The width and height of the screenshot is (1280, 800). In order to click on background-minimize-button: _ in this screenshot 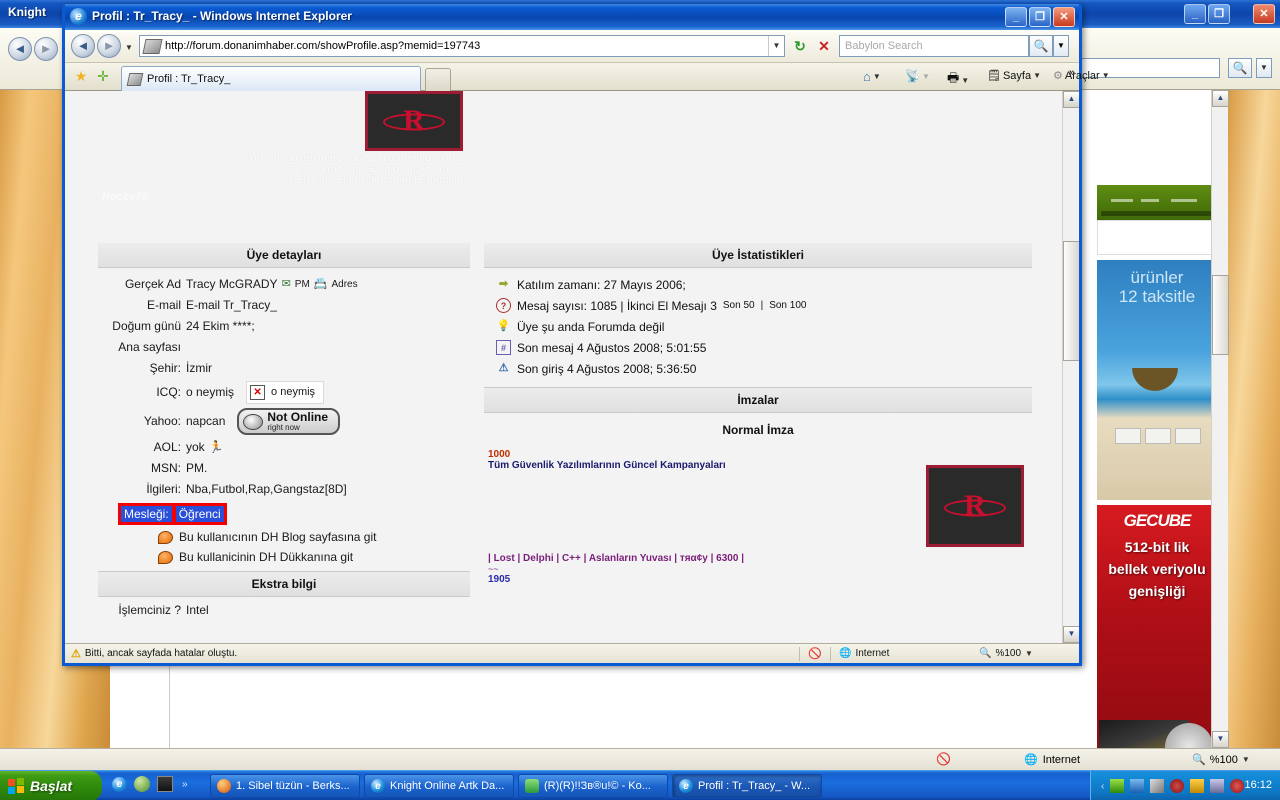, I will do `click(1195, 14)`.